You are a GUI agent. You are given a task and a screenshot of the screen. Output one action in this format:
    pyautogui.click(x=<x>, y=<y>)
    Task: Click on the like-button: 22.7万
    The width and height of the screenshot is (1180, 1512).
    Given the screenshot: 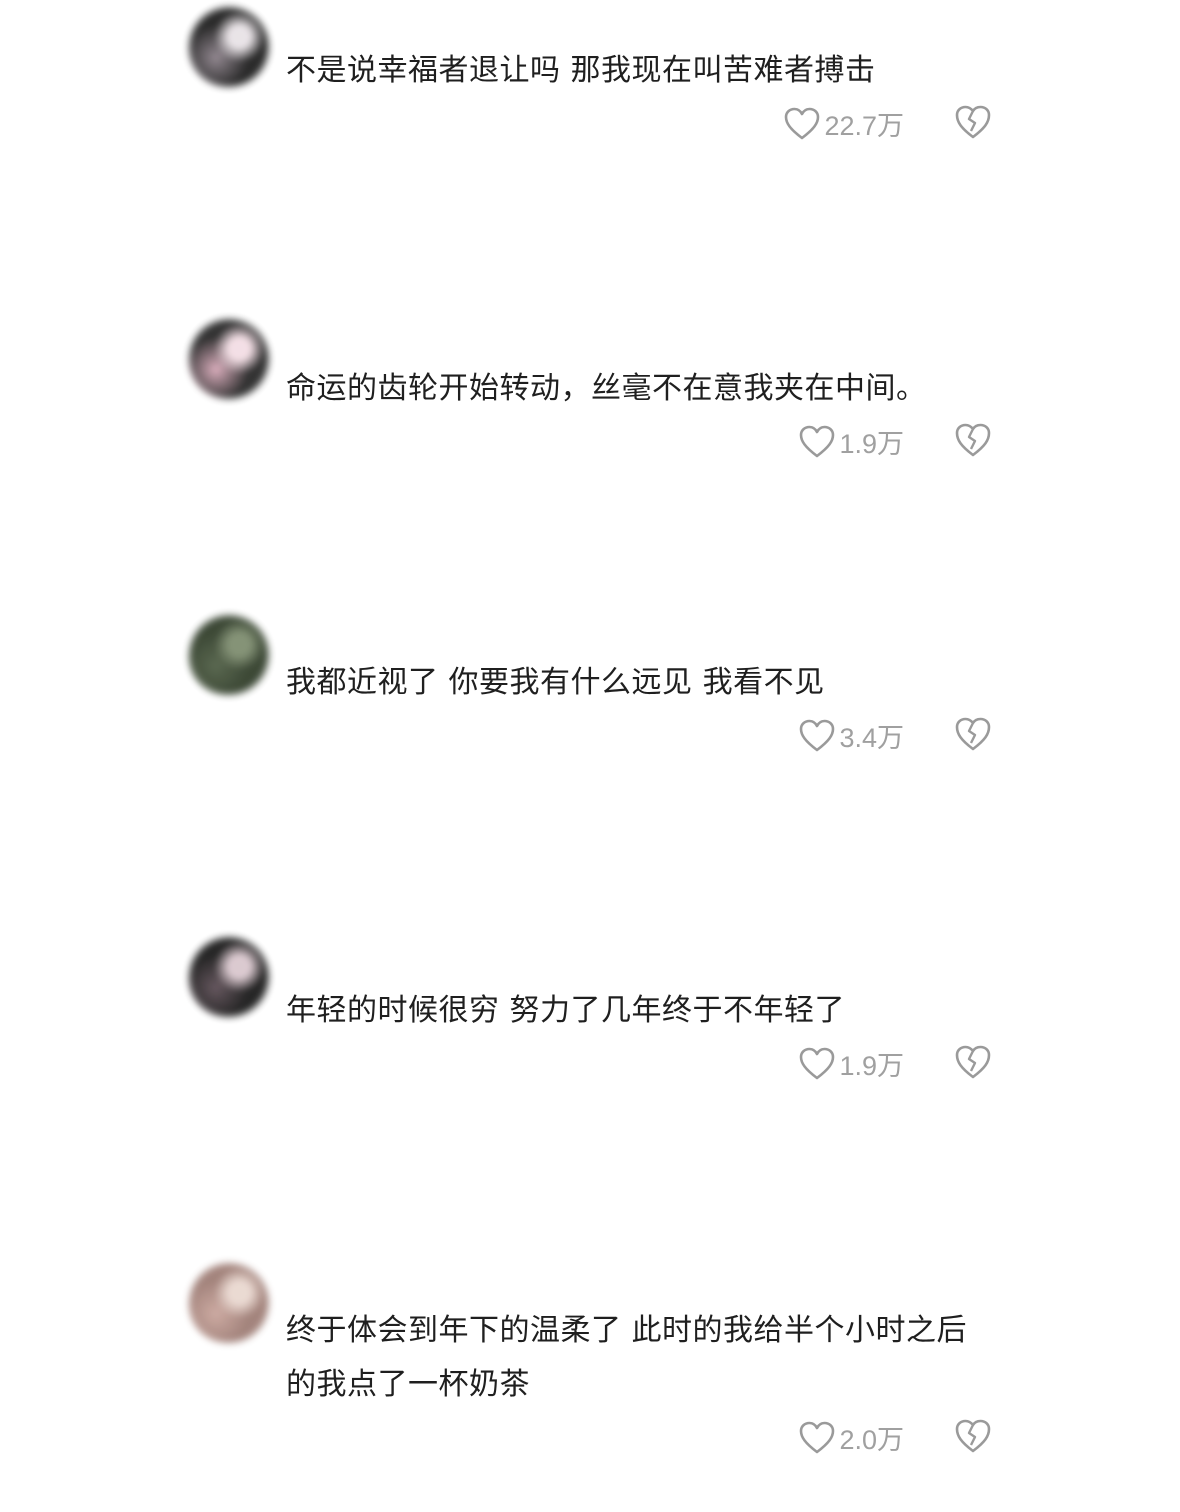 What is the action you would take?
    pyautogui.click(x=844, y=123)
    